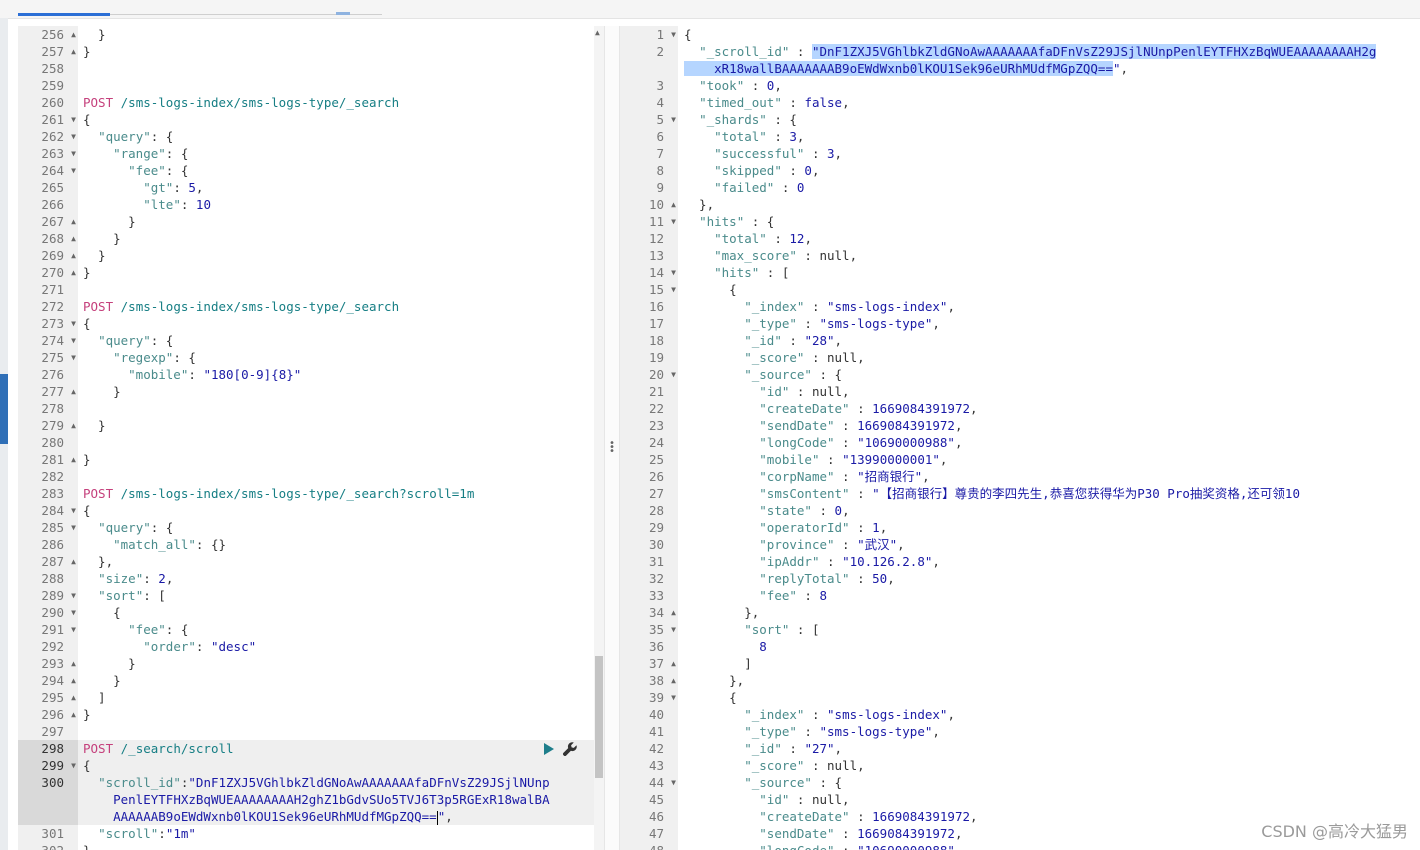  I want to click on request-line: 278, so click(306, 408).